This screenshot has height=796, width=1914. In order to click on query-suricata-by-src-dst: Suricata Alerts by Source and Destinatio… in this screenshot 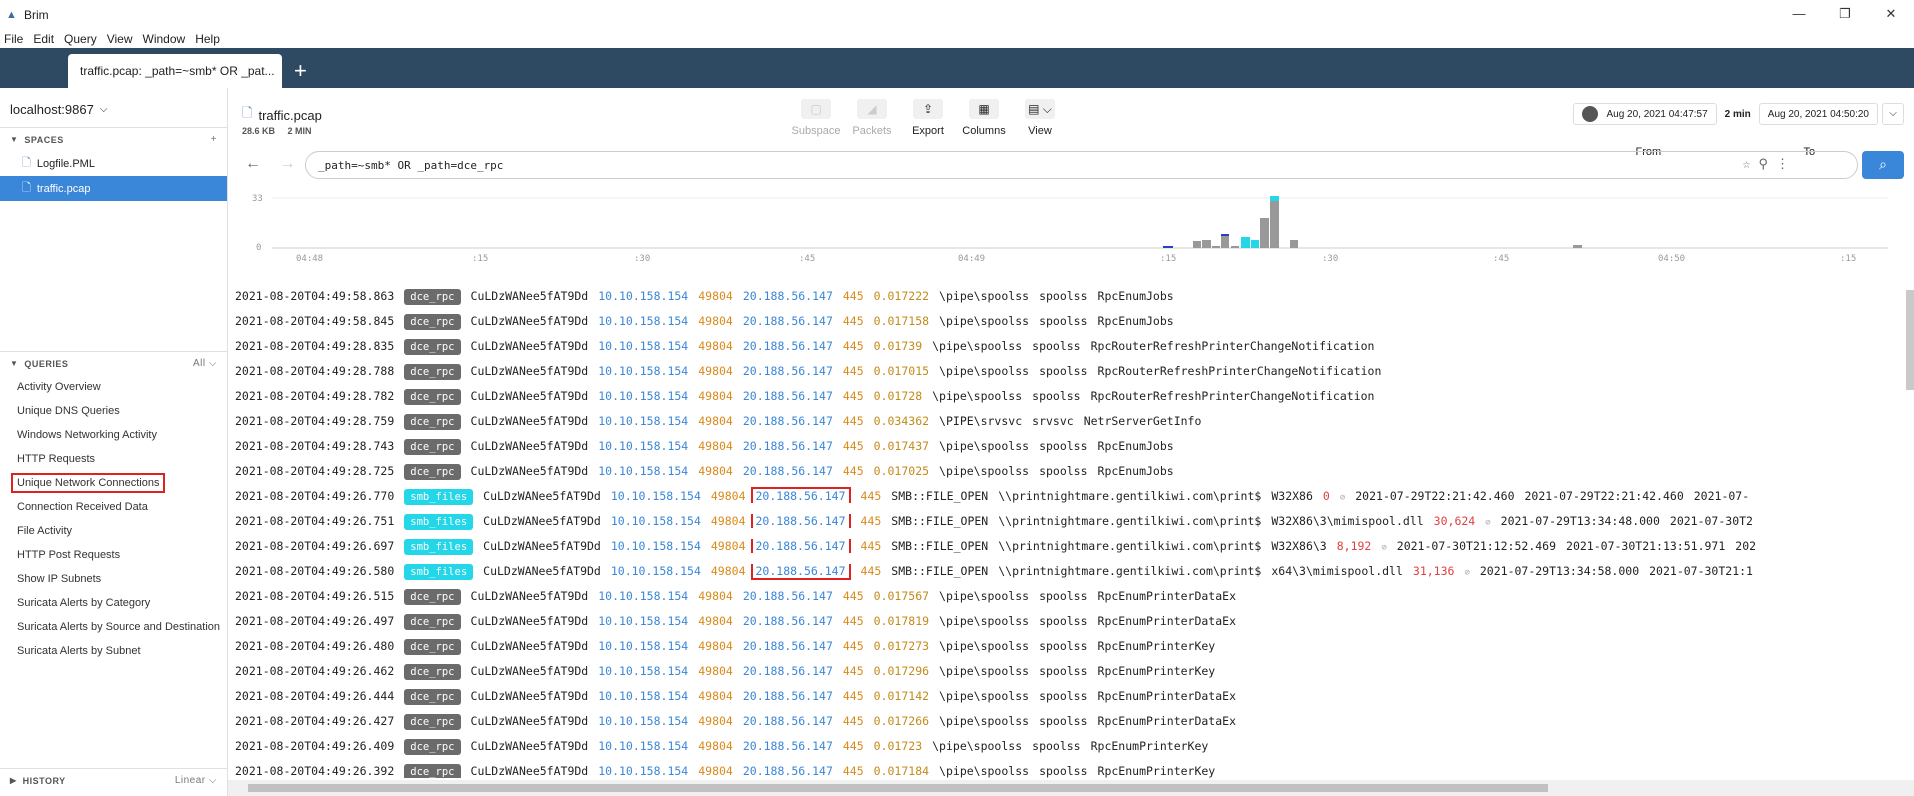, I will do `click(113, 627)`.